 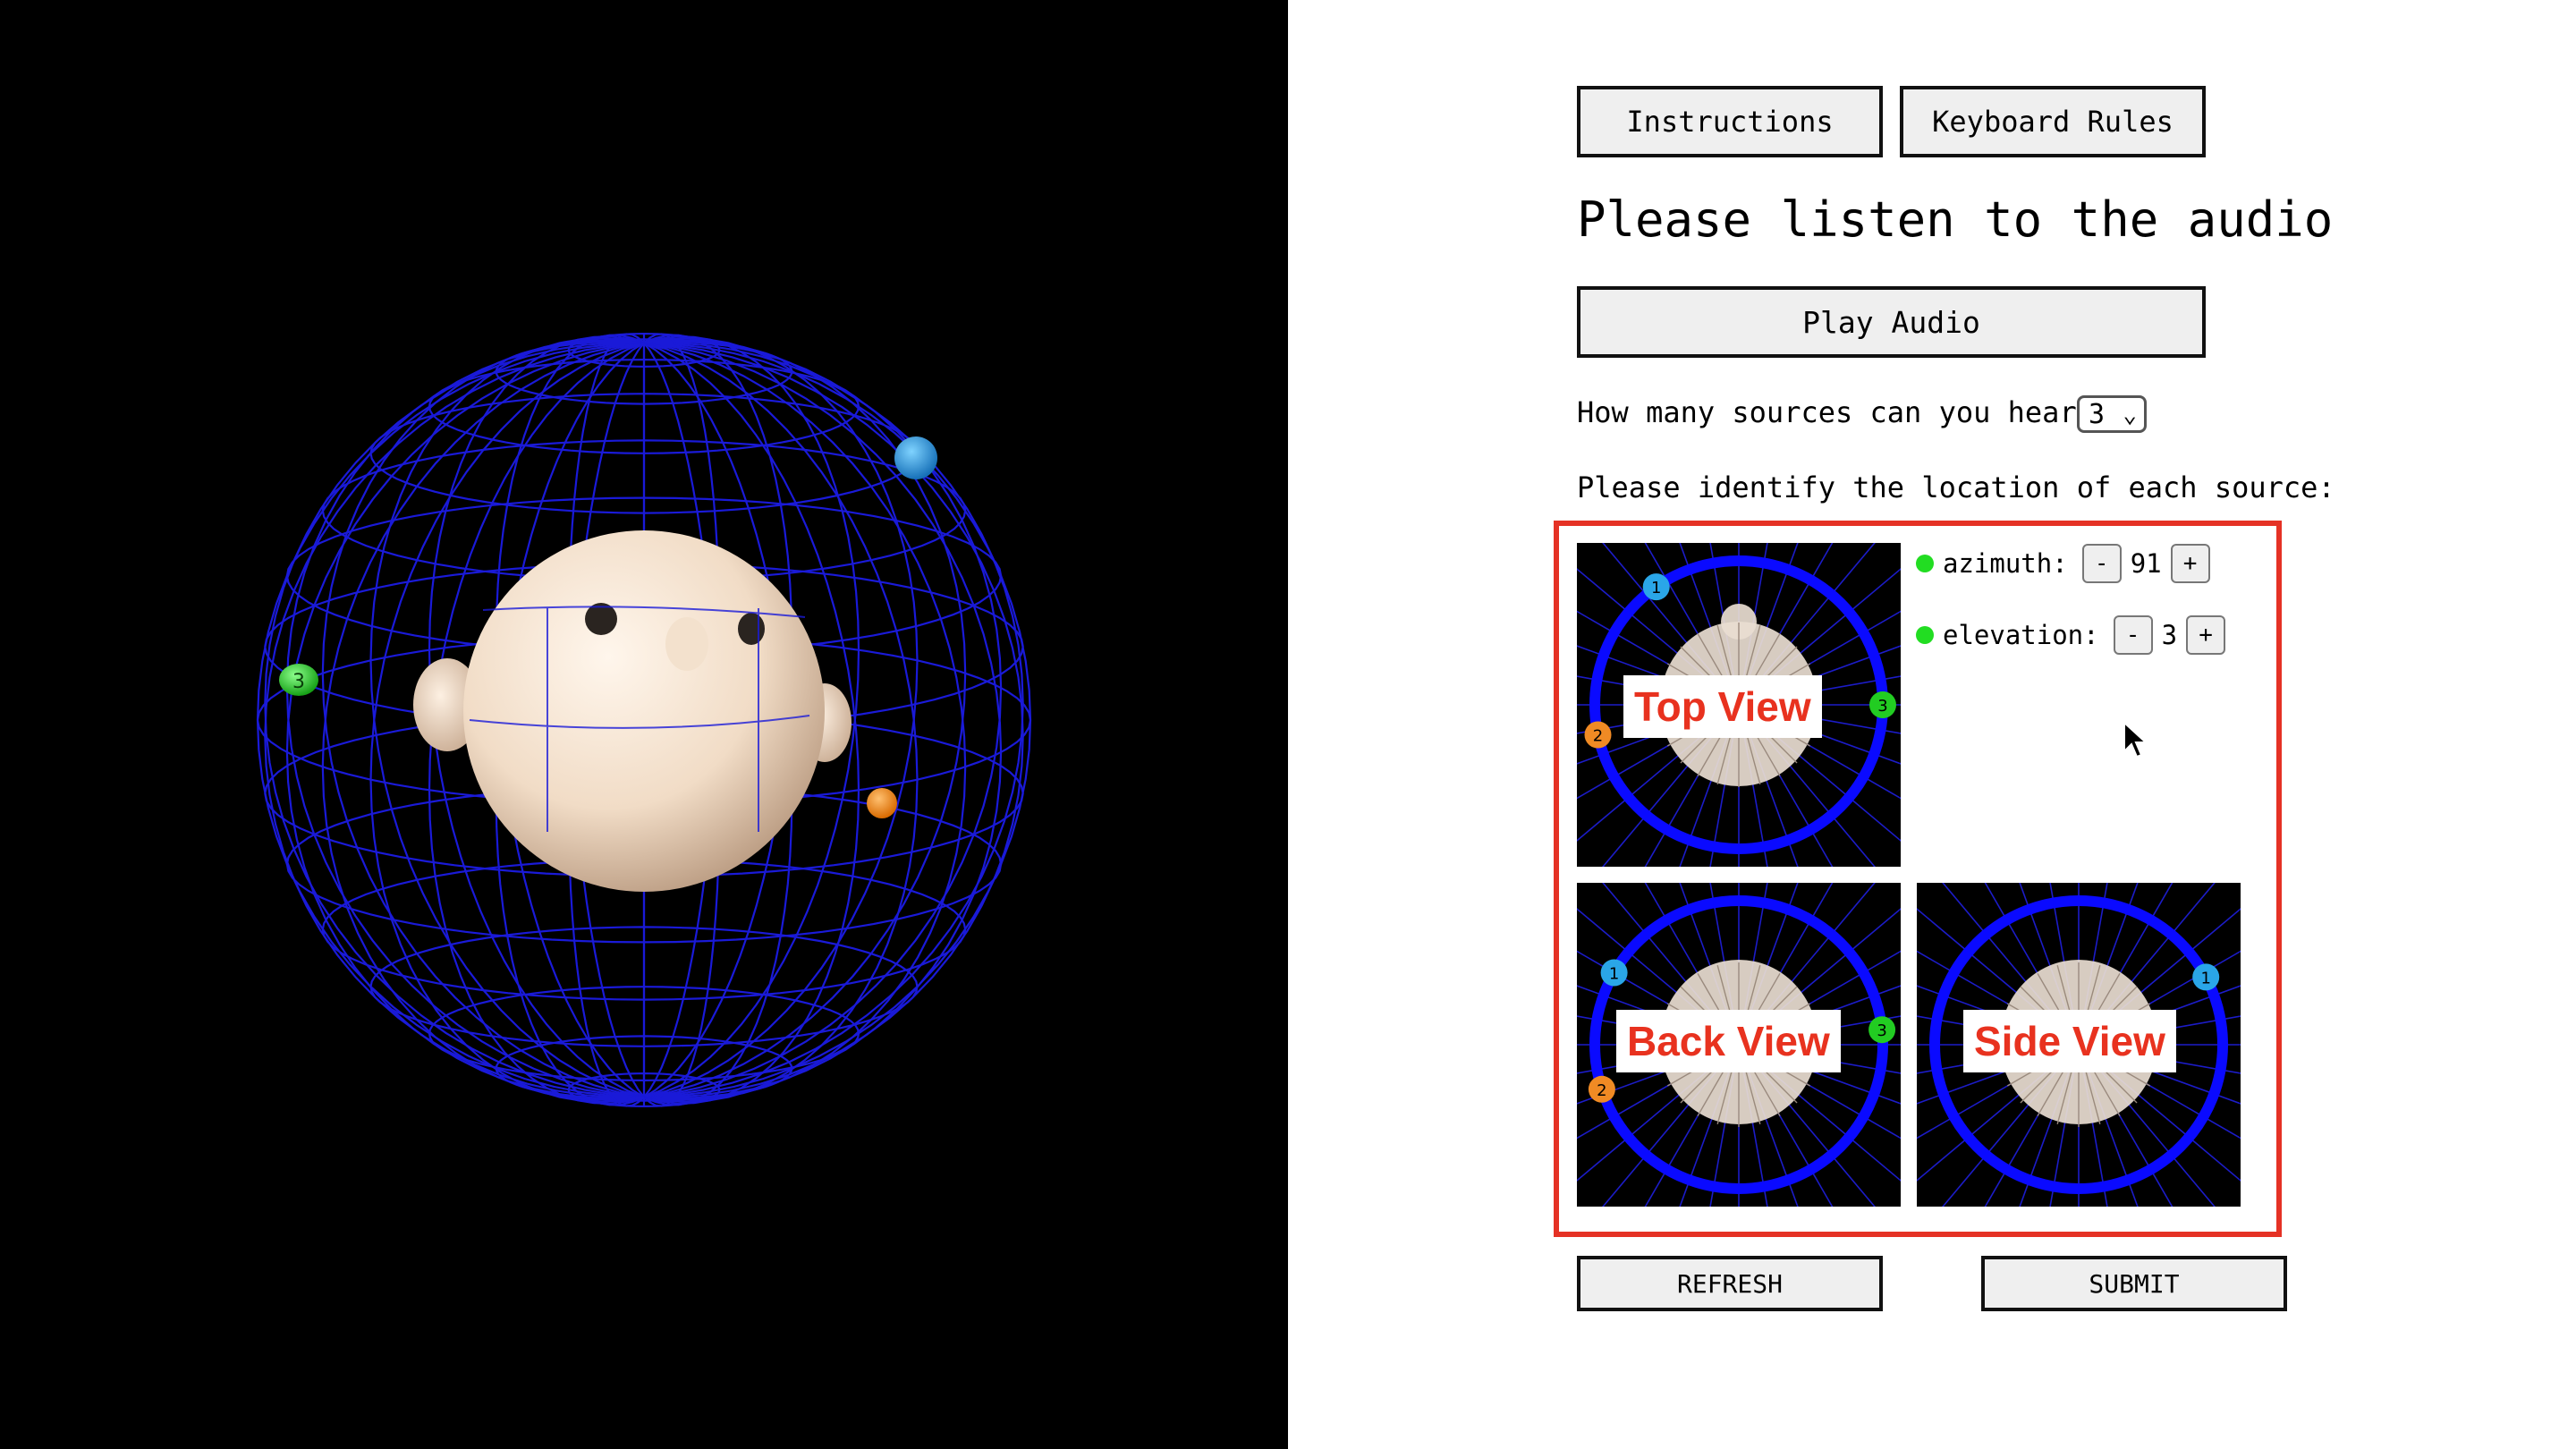 What do you see at coordinates (2097, 414) in the screenshot?
I see `sources-count-value: 3` at bounding box center [2097, 414].